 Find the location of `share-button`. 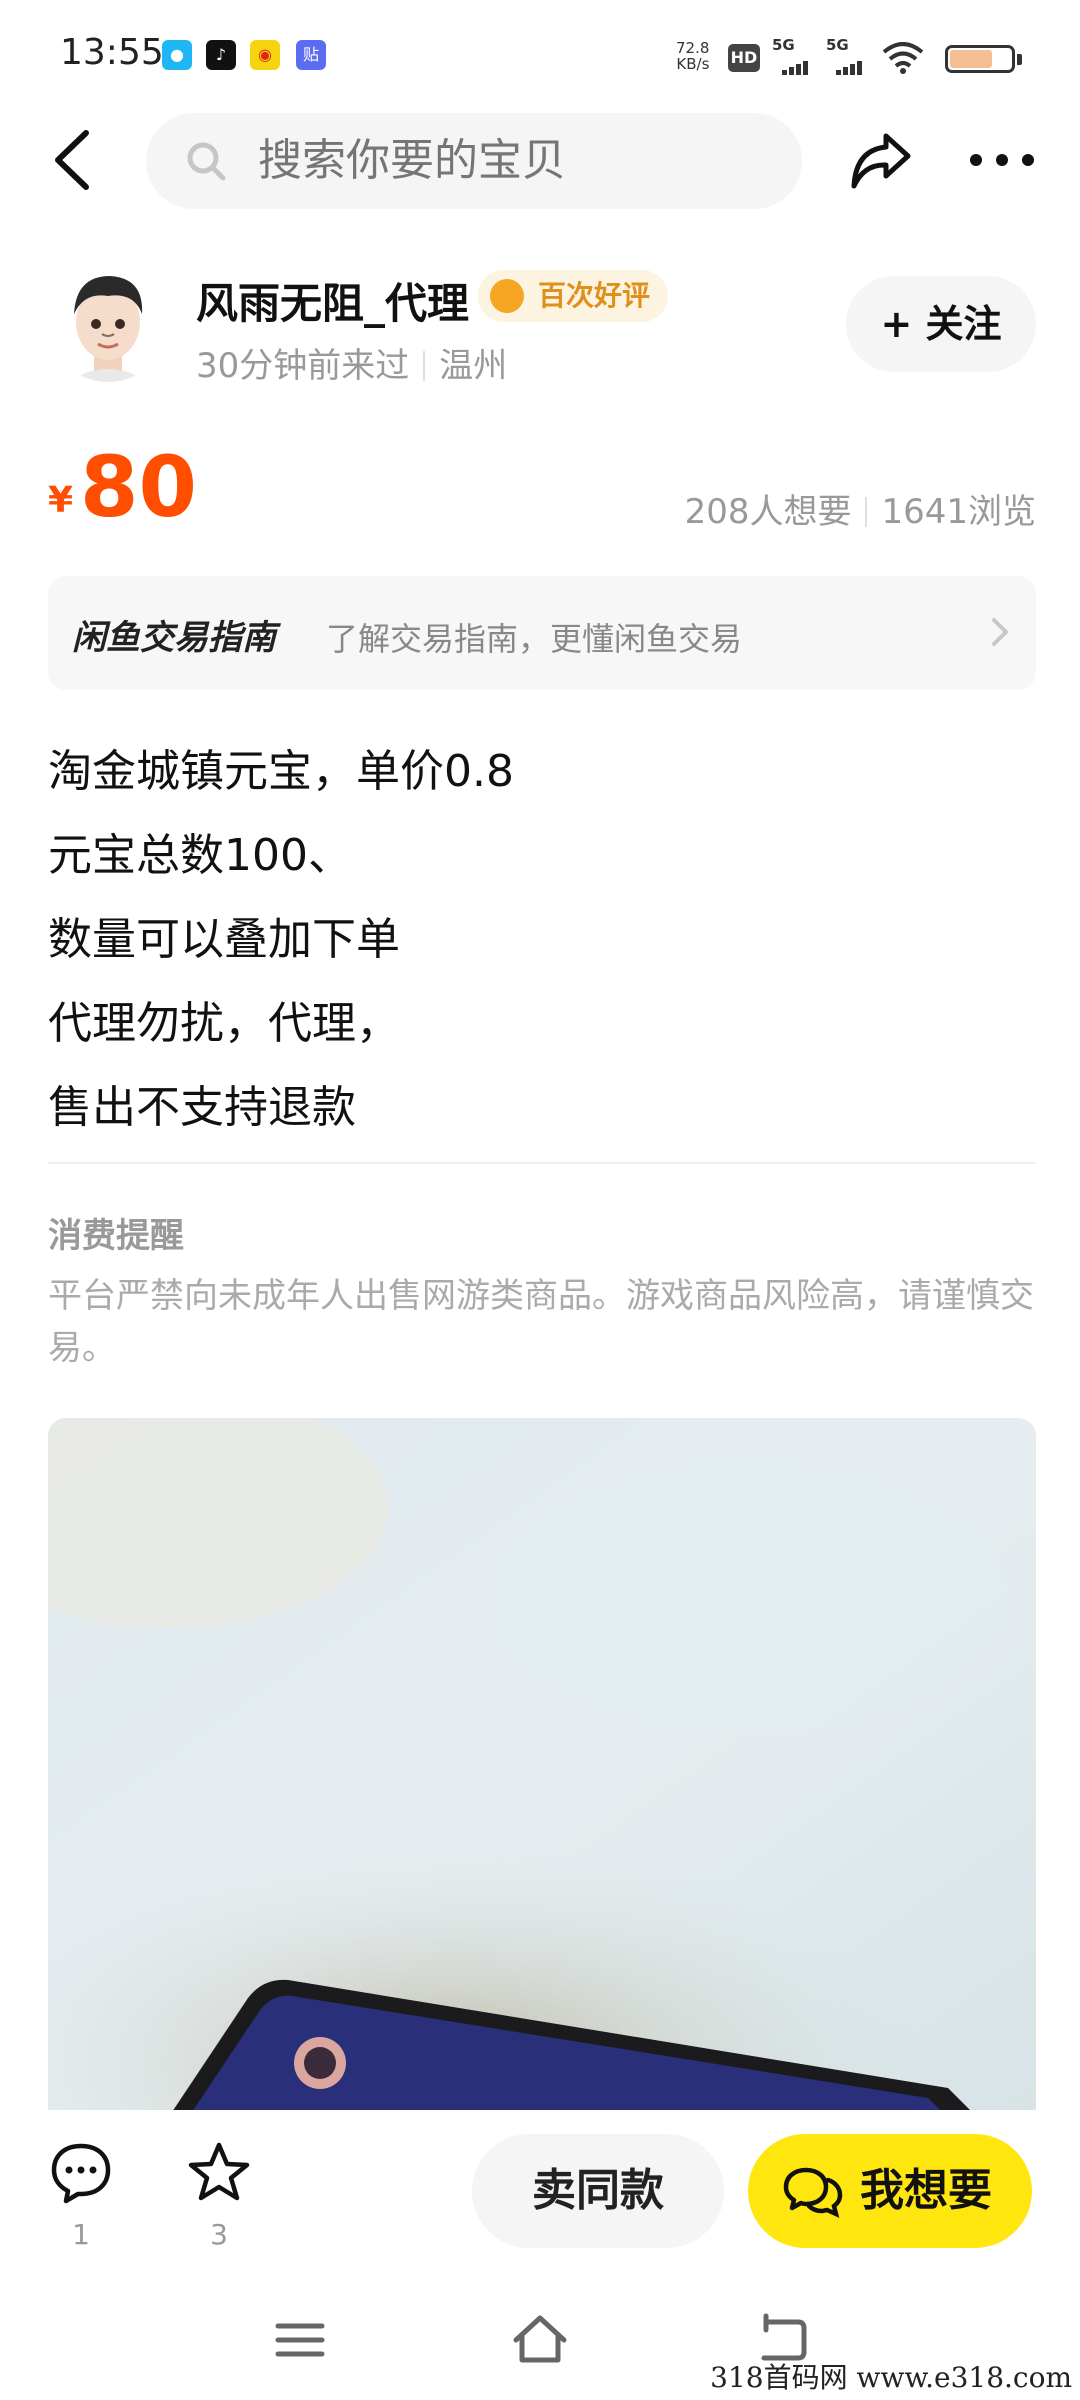

share-button is located at coordinates (881, 161).